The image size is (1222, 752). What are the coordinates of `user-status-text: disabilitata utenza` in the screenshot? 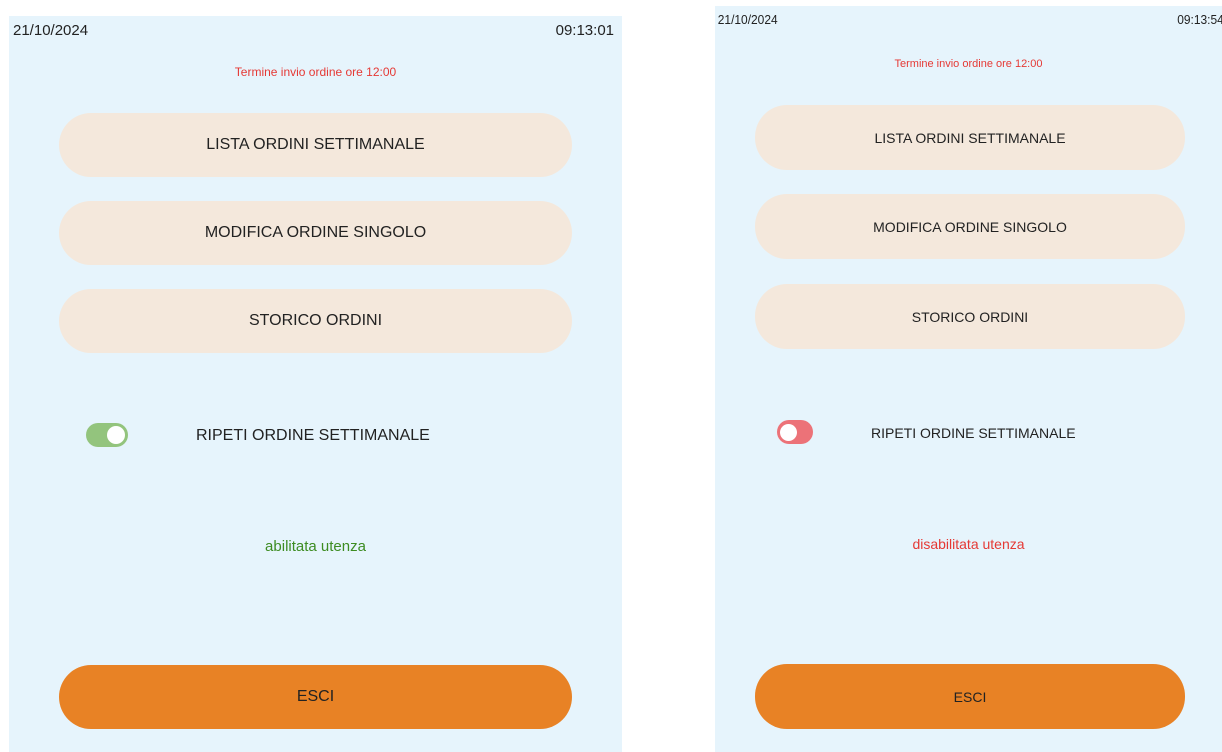 It's located at (968, 544).